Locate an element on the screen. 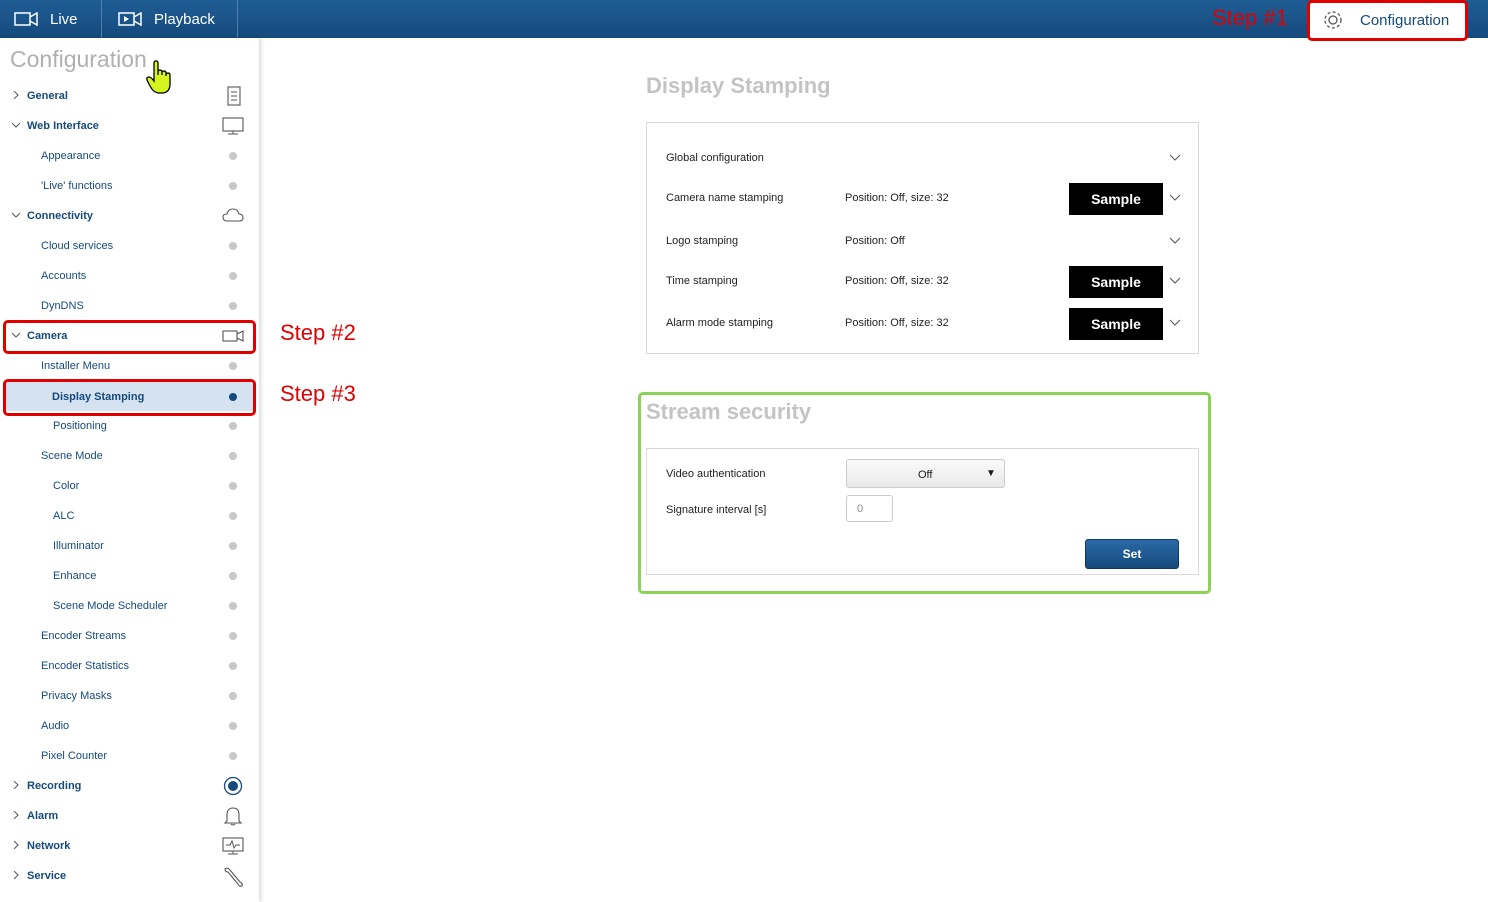 The height and width of the screenshot is (902, 1488). stamping-row-value: Position: Off is located at coordinates (875, 241).